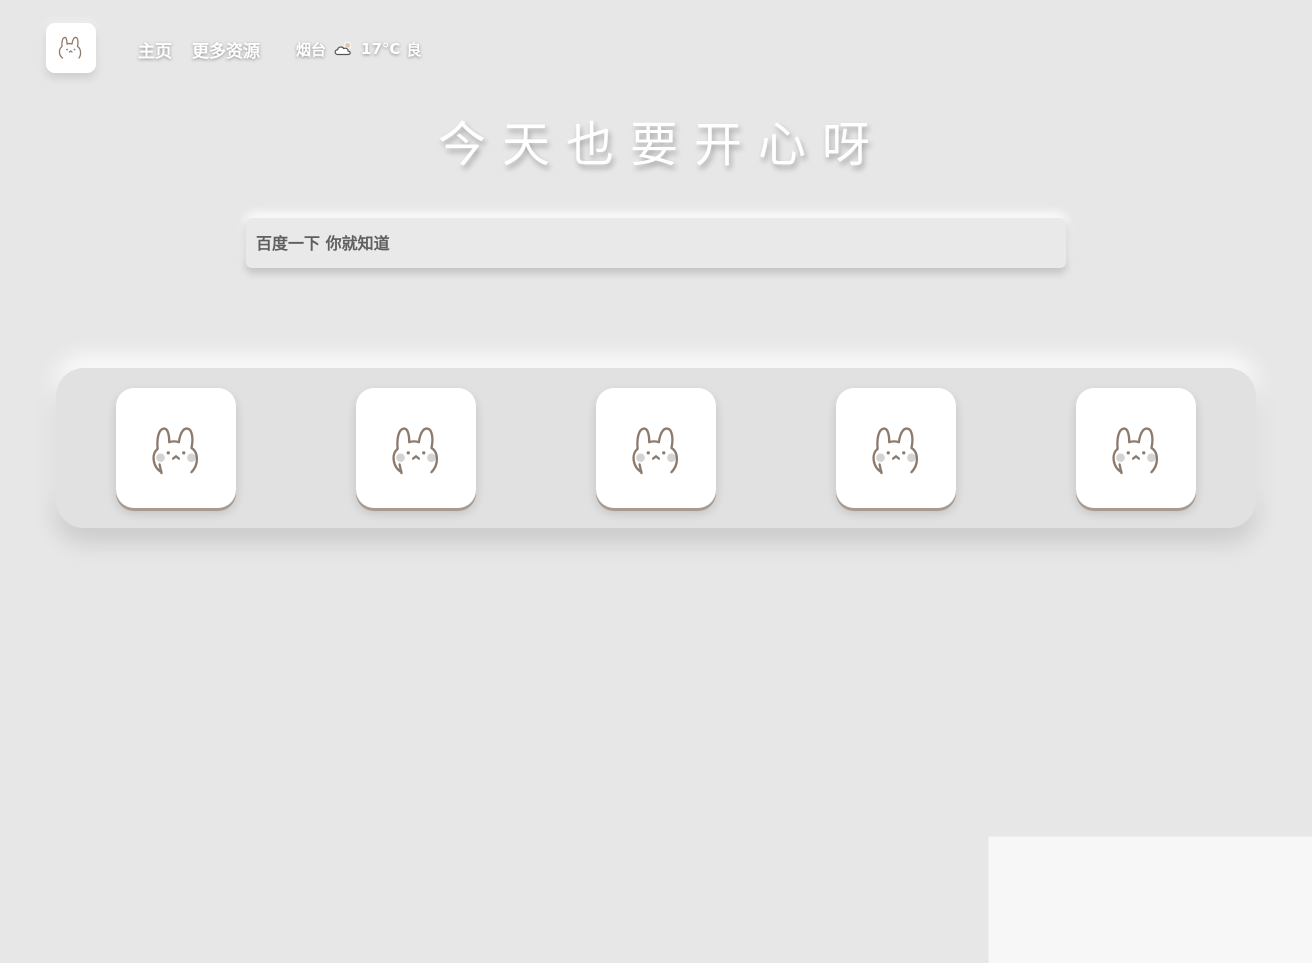 The width and height of the screenshot is (1312, 963). What do you see at coordinates (414, 49) in the screenshot?
I see `weather-air-quality: 良` at bounding box center [414, 49].